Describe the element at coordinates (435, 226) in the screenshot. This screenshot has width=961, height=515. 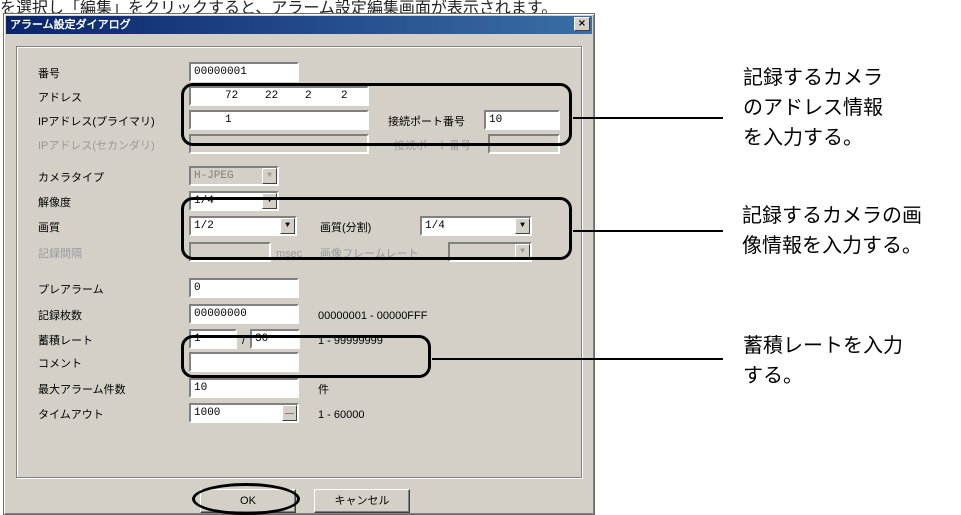
I see `quality-second-value: 1/4` at that location.